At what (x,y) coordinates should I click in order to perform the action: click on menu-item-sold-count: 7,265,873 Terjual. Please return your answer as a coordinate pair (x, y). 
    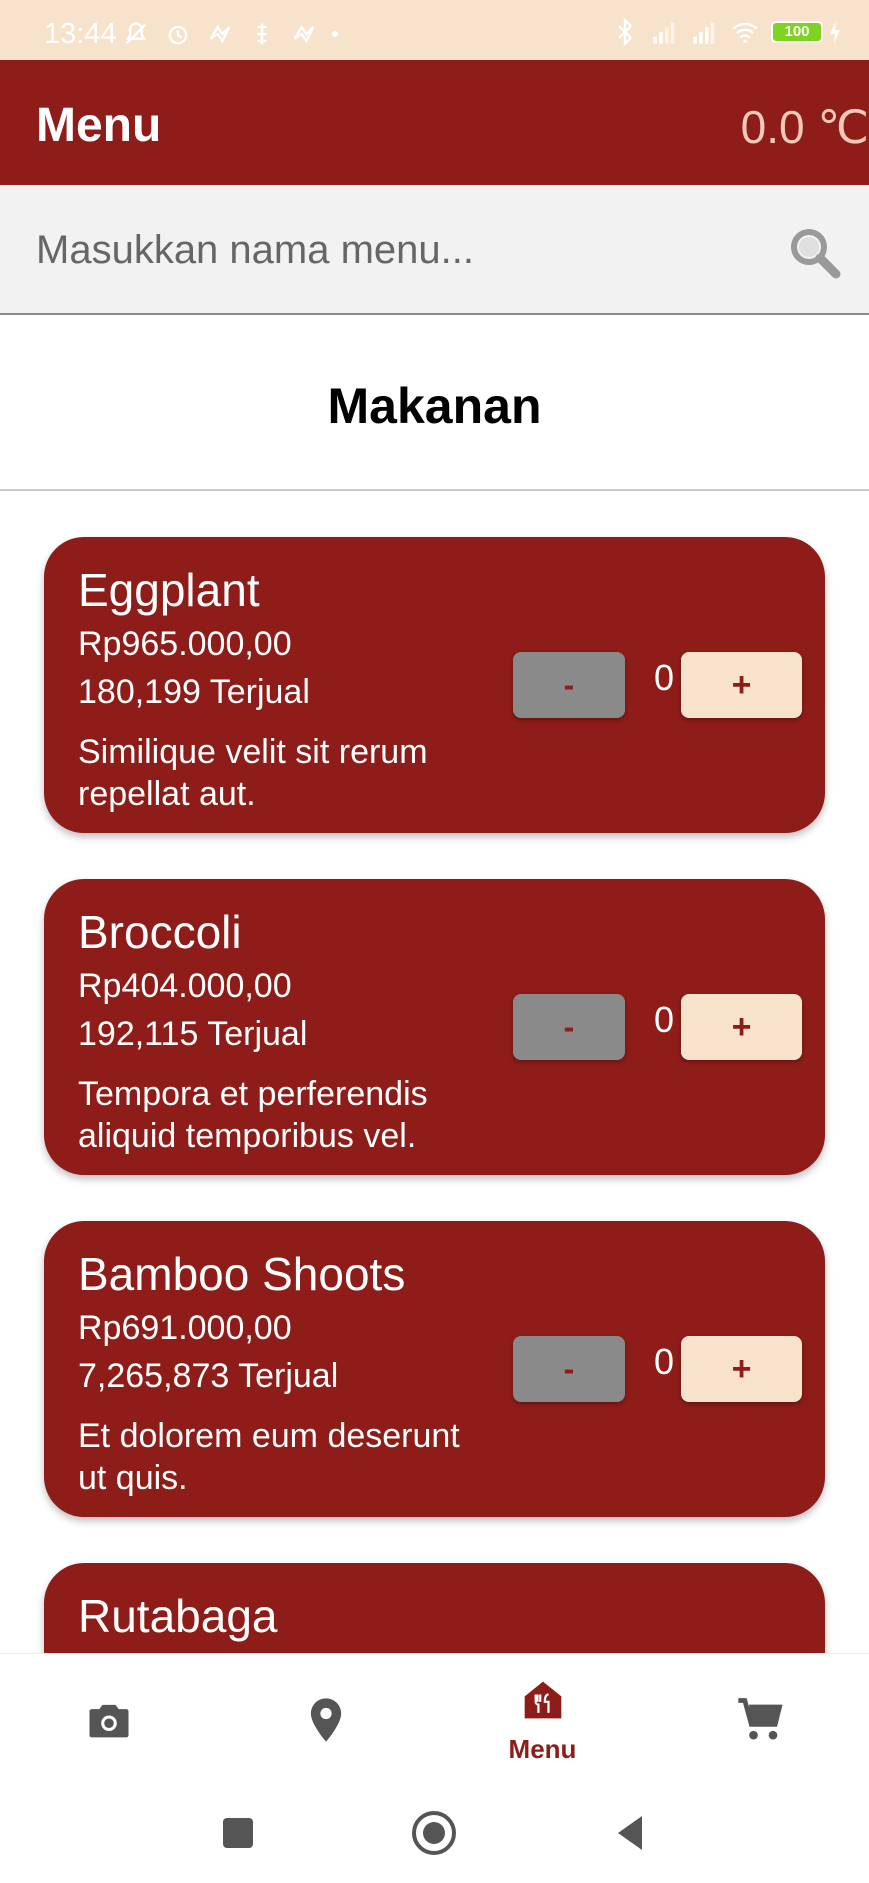
    Looking at the image, I should click on (208, 1376).